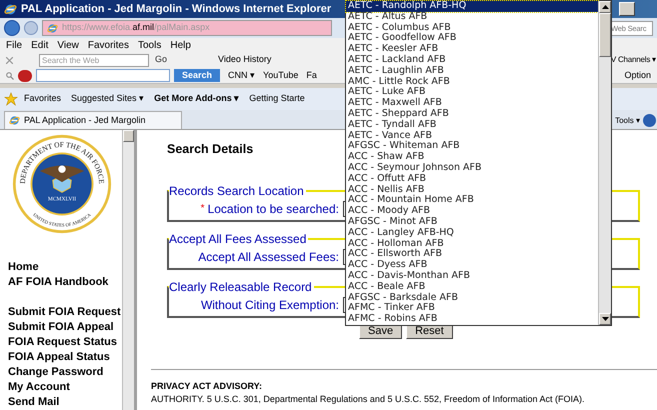 This screenshot has height=410, width=657. Describe the element at coordinates (472, 244) in the screenshot. I see `dropdown-option: ACC - Holloman AFB` at that location.